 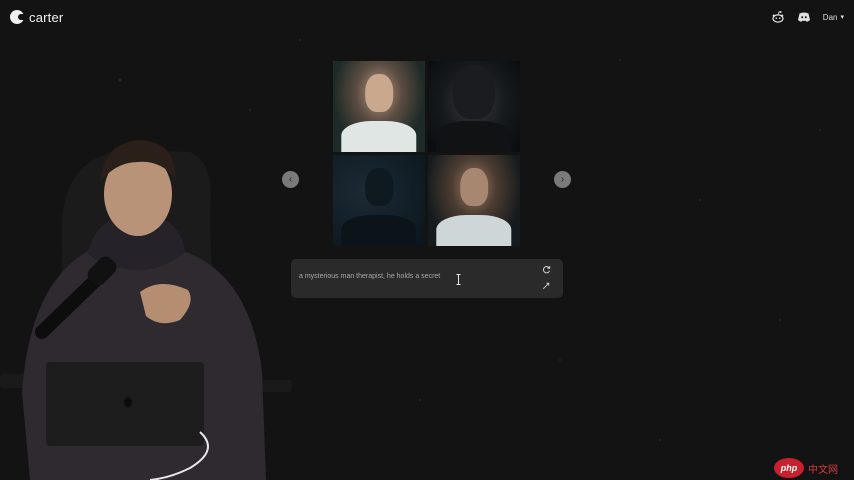 I want to click on brand: carter, so click(x=36, y=17).